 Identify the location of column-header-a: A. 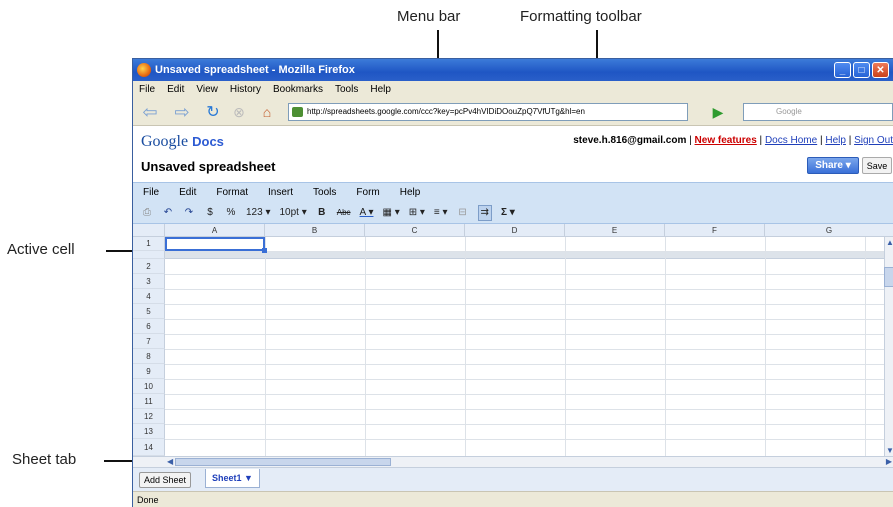
(215, 230).